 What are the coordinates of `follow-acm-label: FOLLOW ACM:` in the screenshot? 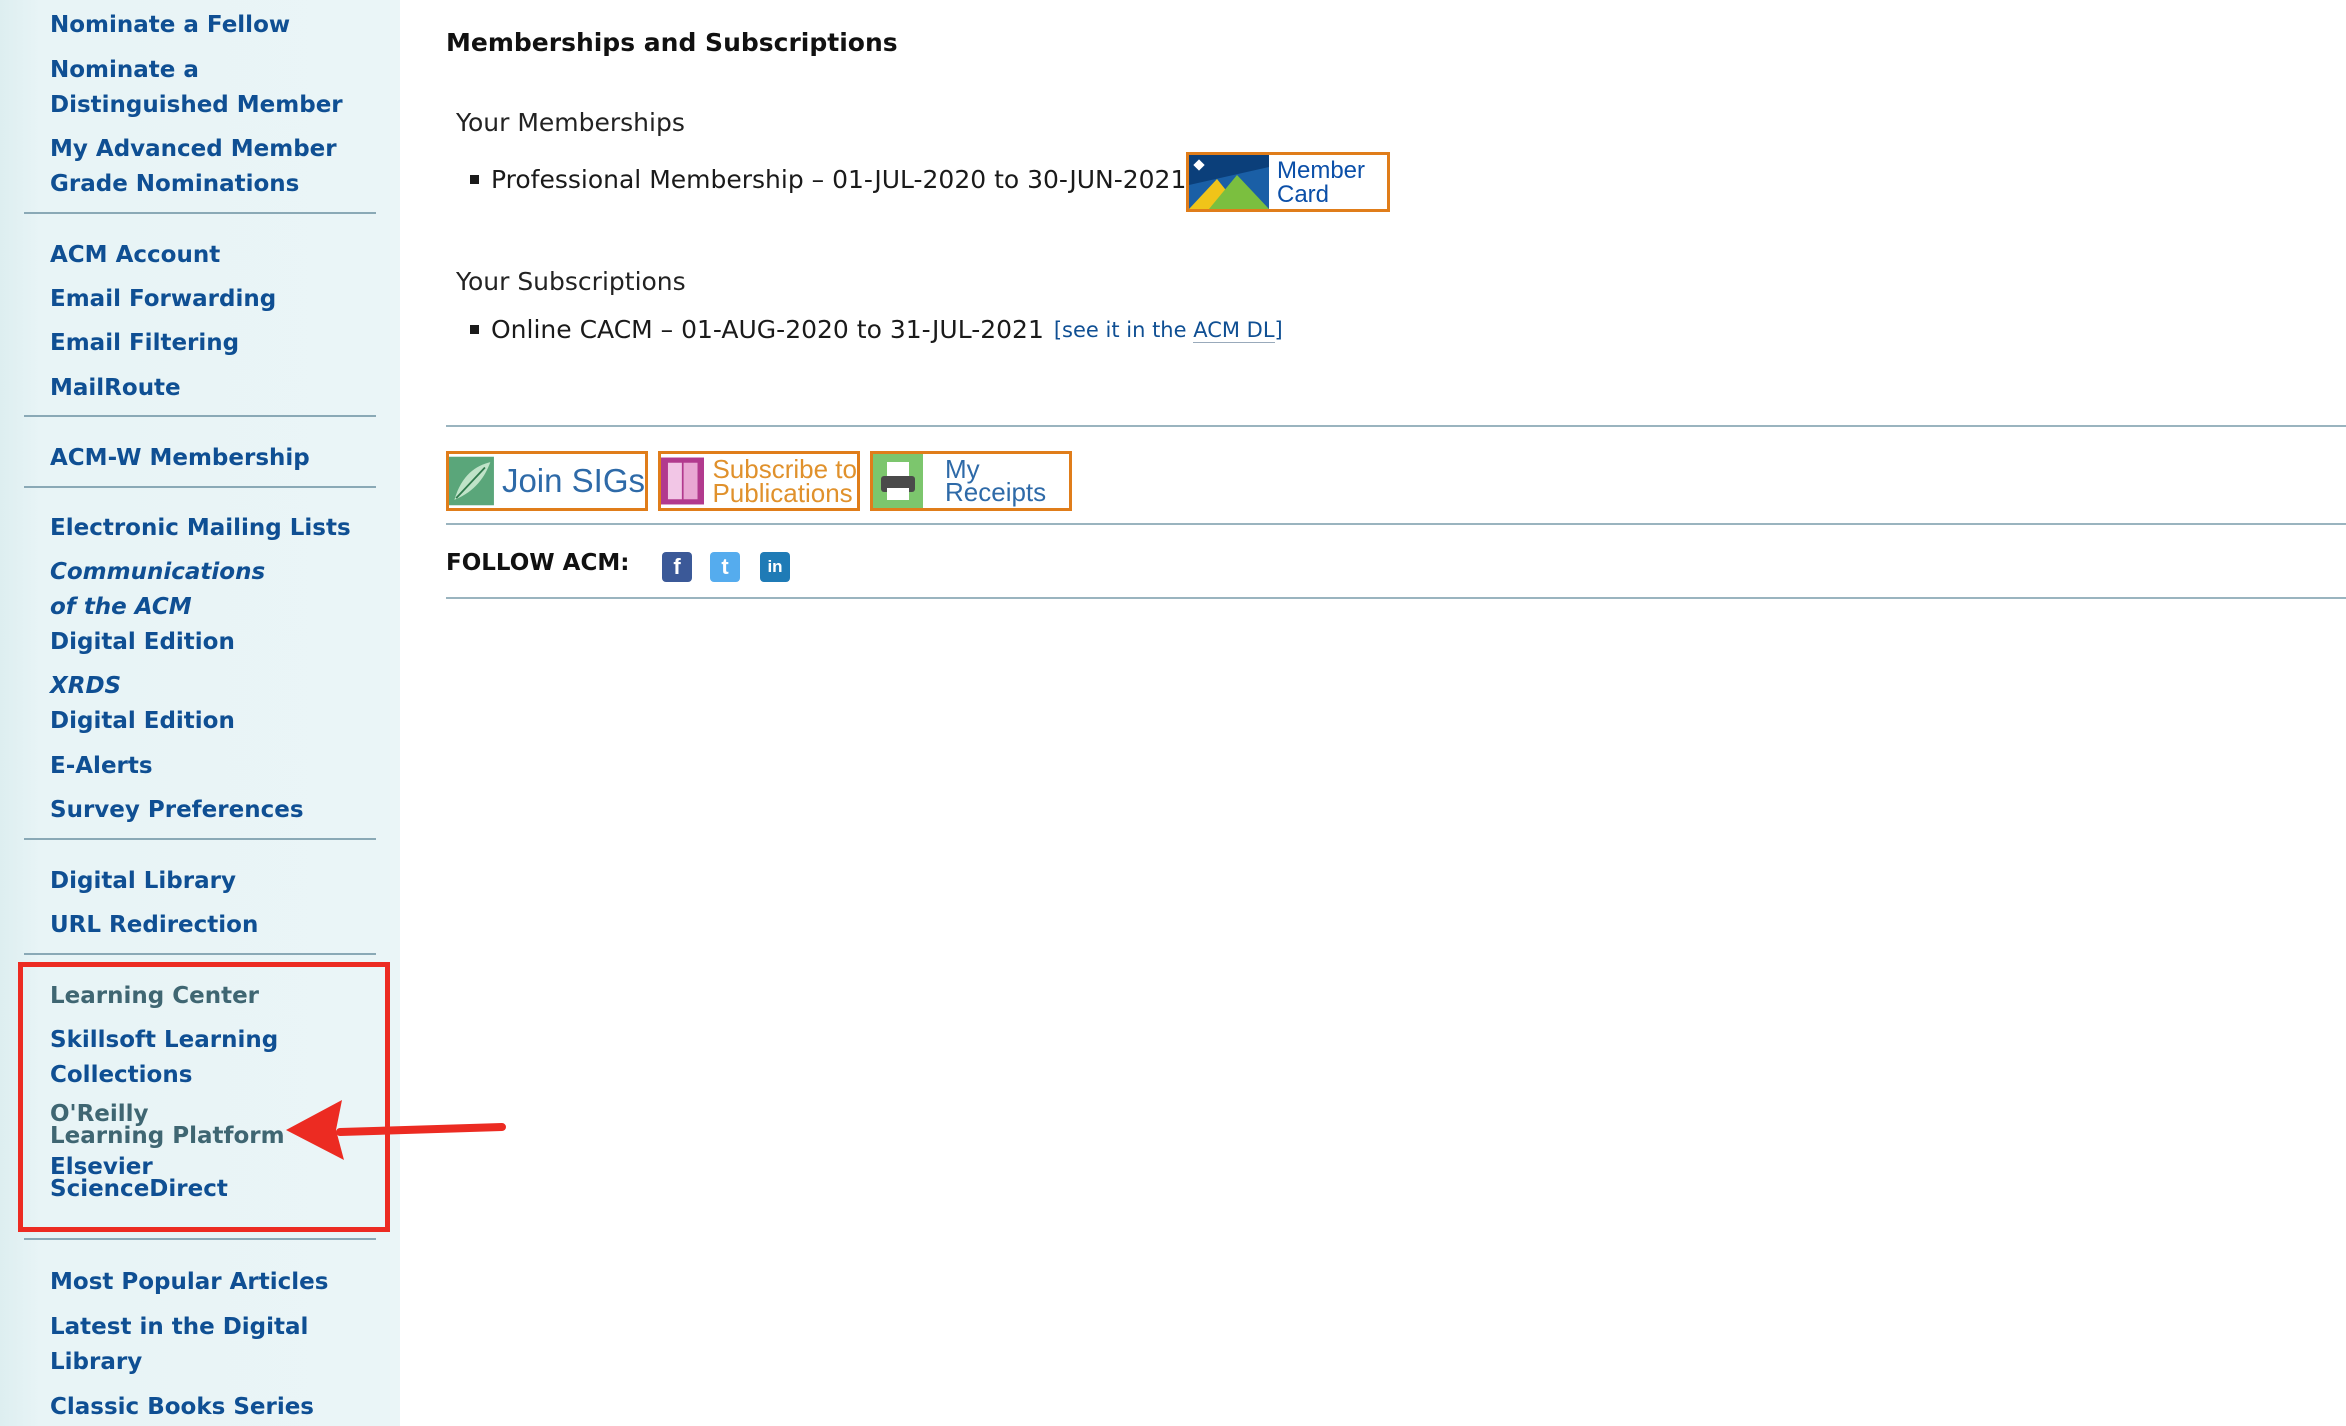 It's located at (538, 563).